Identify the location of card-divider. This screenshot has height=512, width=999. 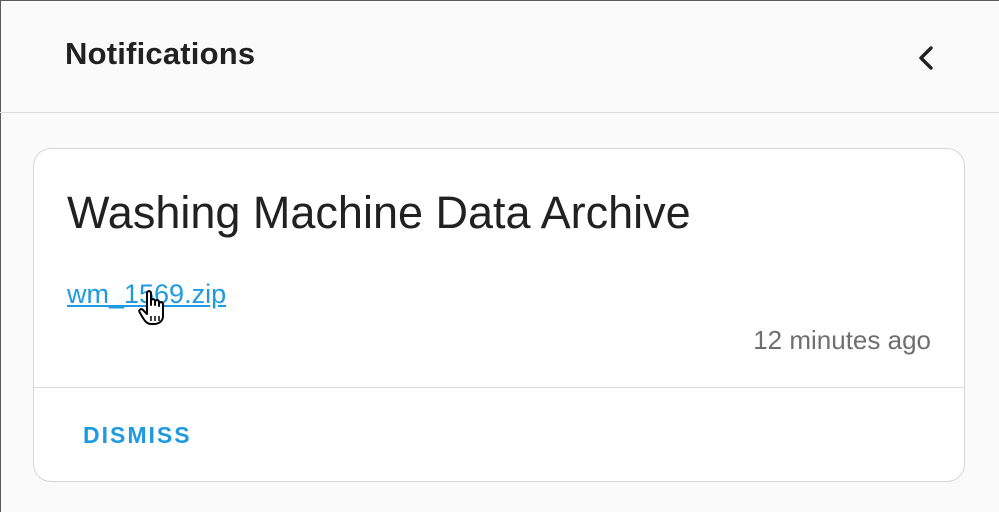
(499, 387).